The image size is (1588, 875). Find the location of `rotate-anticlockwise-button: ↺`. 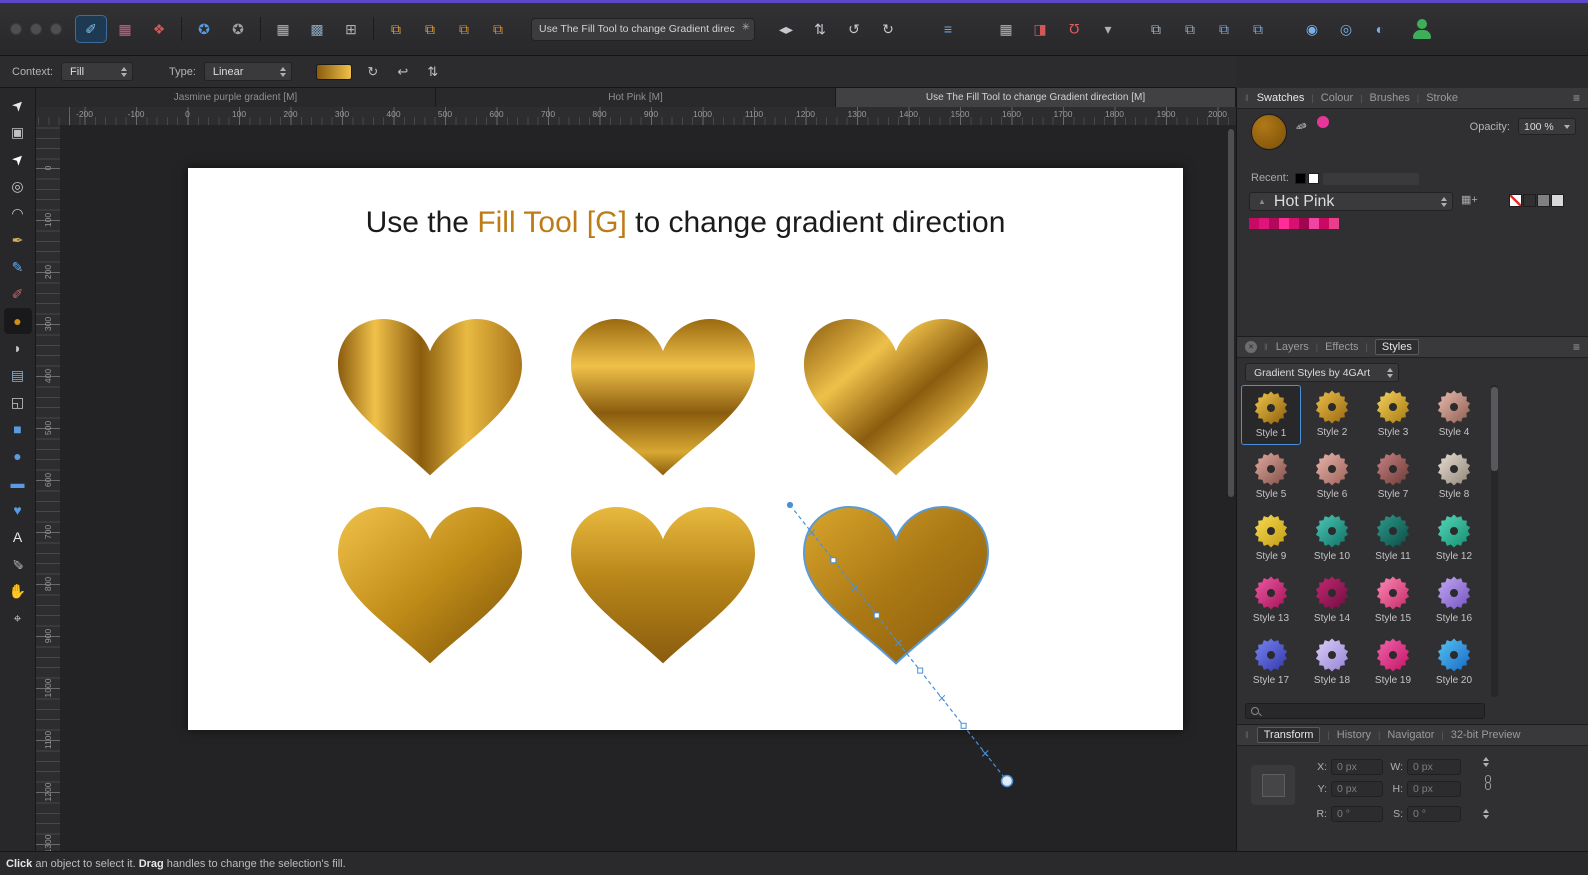

rotate-anticlockwise-button: ↺ is located at coordinates (854, 29).